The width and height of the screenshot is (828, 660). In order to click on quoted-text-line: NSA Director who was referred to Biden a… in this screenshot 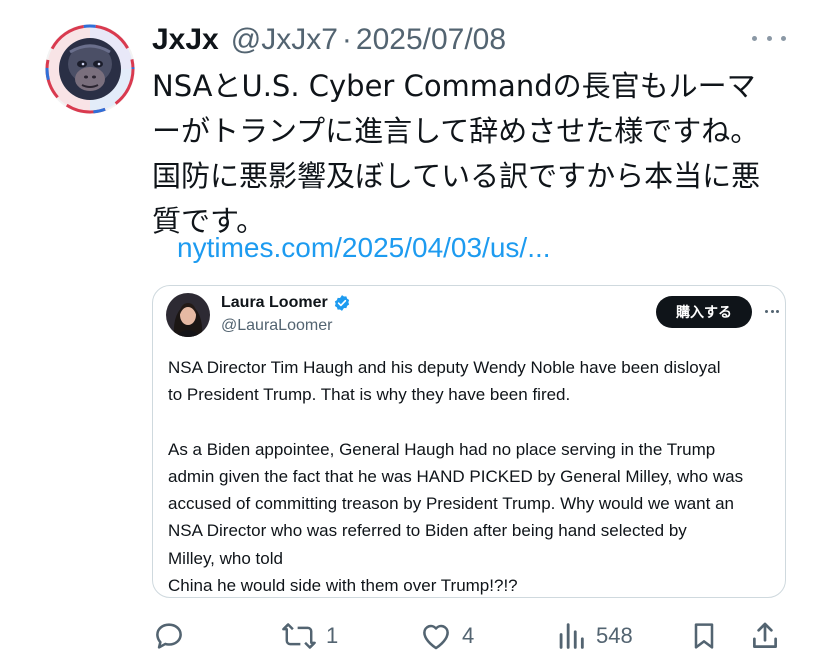, I will do `click(427, 531)`.